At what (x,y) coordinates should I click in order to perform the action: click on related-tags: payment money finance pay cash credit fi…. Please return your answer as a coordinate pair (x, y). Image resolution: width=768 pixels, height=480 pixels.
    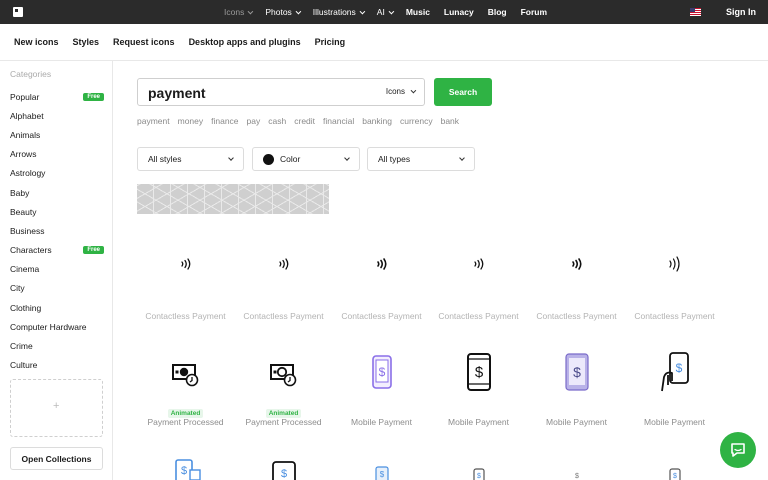
    Looking at the image, I should click on (302, 121).